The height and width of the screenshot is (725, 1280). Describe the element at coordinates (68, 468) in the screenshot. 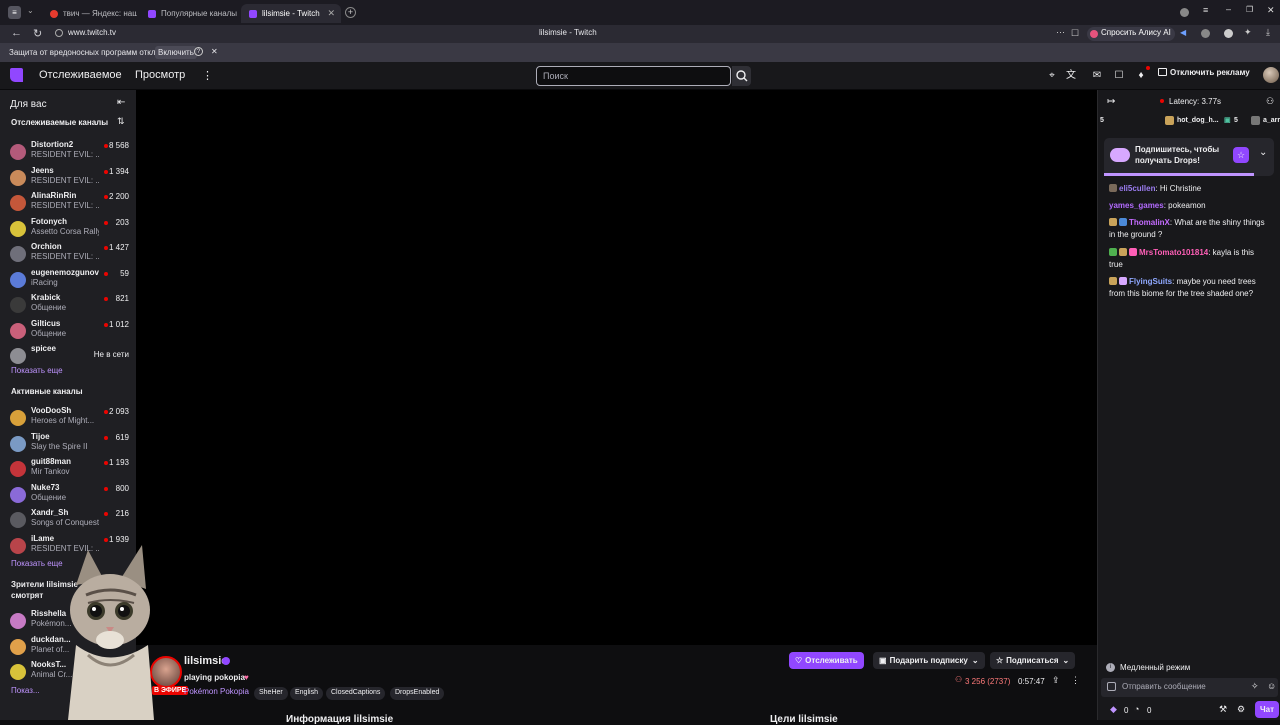

I see `active-channel-item: guit88man Mir Tankov 1 193` at that location.